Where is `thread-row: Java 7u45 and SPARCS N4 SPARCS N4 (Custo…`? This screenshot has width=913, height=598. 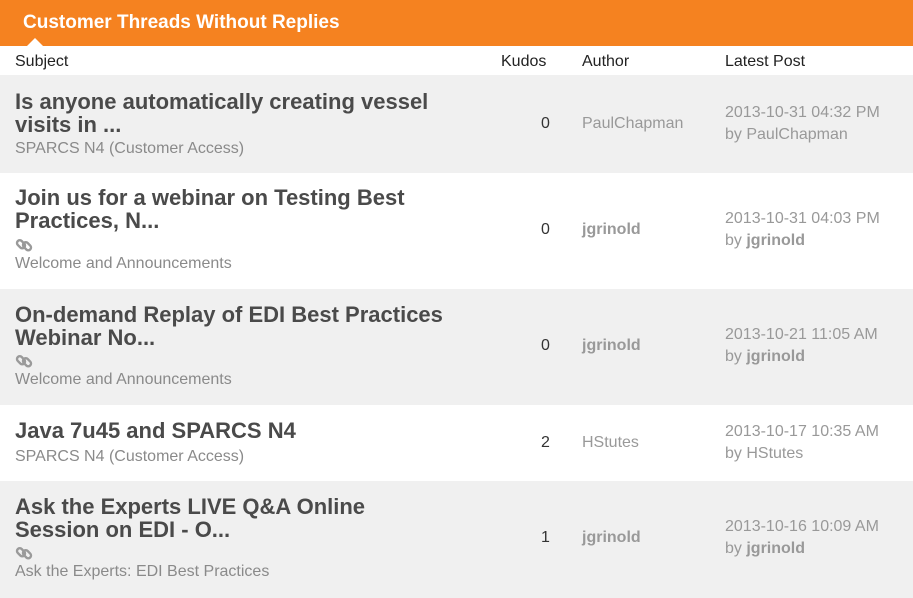 thread-row: Java 7u45 and SPARCS N4 SPARCS N4 (Custo… is located at coordinates (456, 443).